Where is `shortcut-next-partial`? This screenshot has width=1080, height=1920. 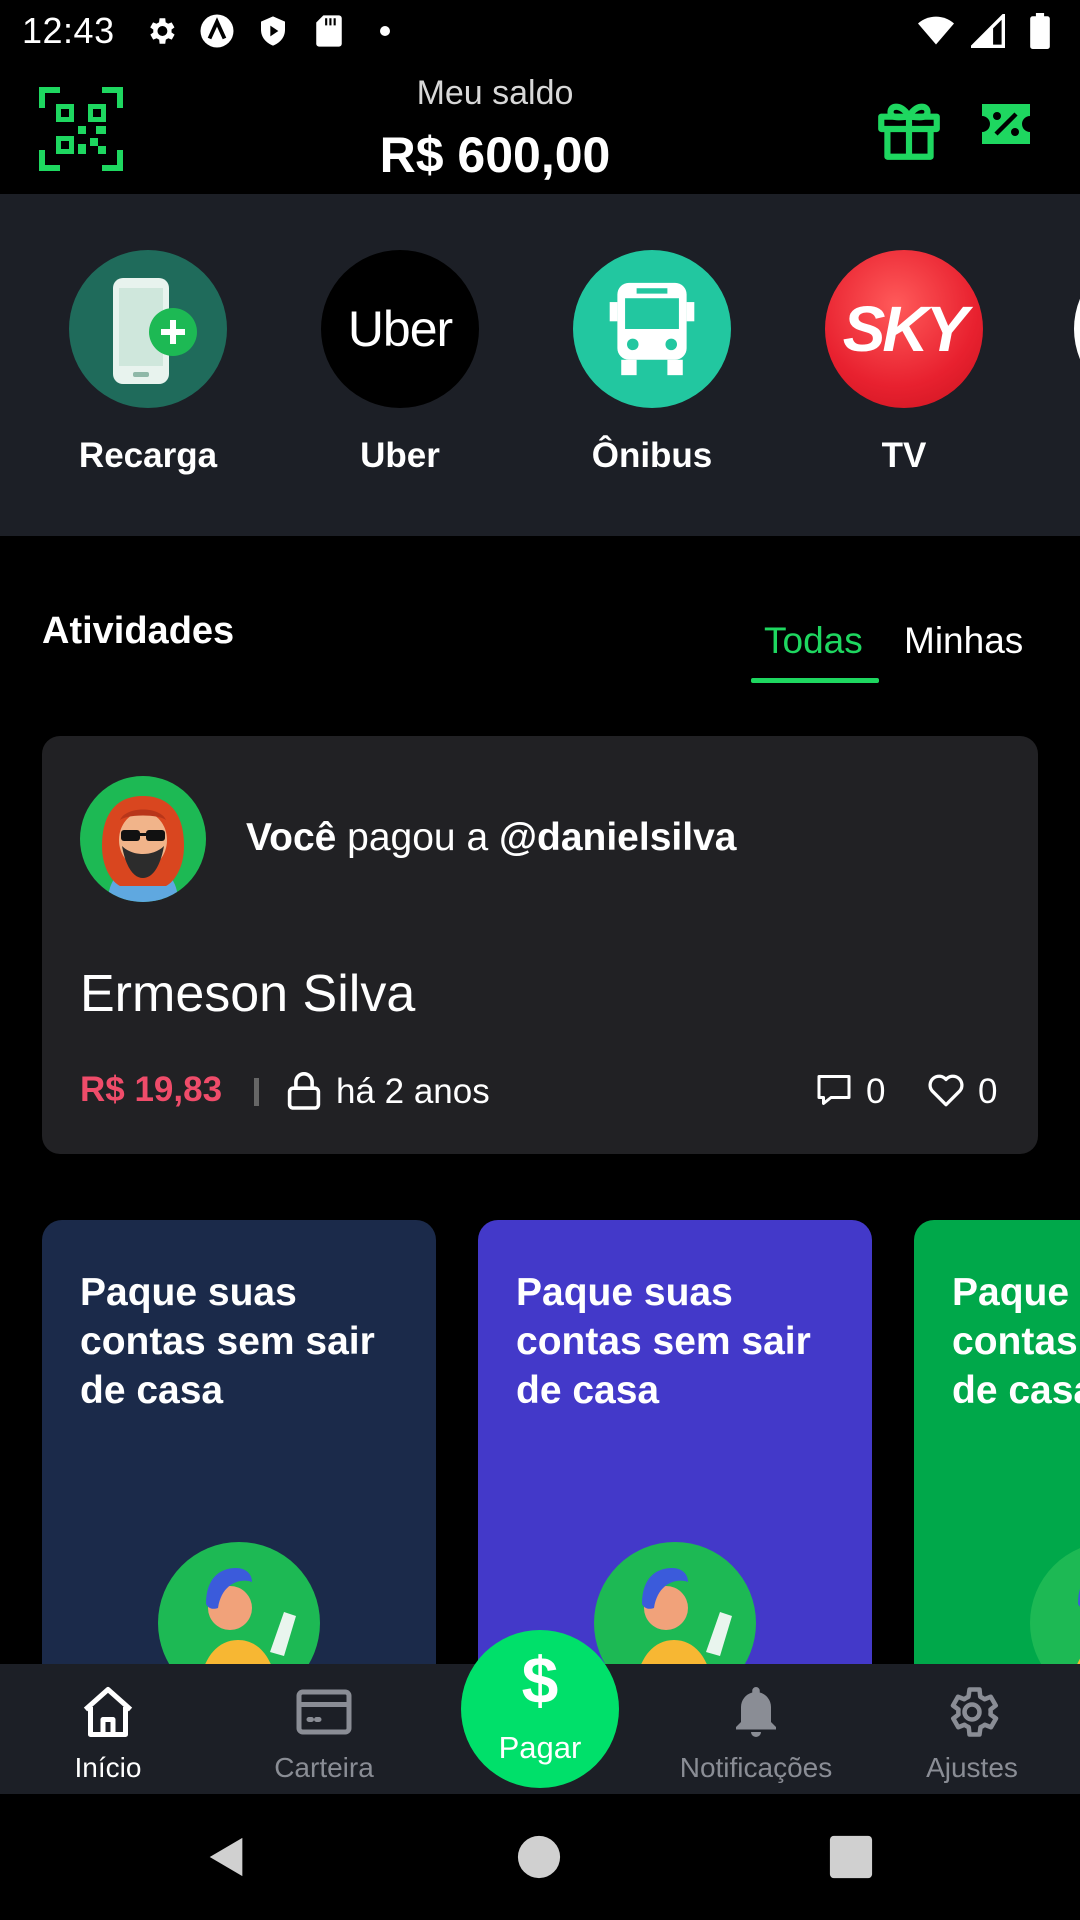
shortcut-next-partial is located at coordinates (1077, 329).